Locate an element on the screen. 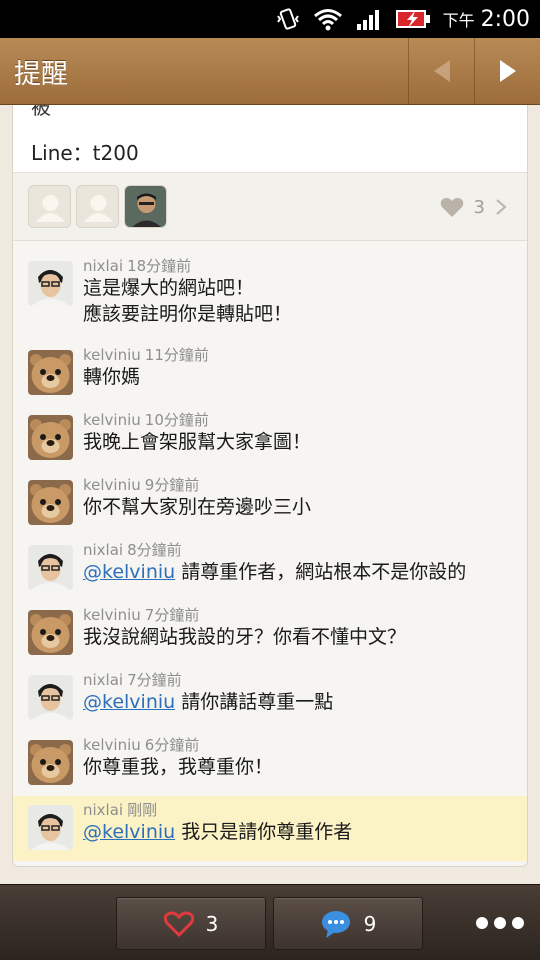 The height and width of the screenshot is (960, 540). title-bar: 提醒 is located at coordinates (270, 71).